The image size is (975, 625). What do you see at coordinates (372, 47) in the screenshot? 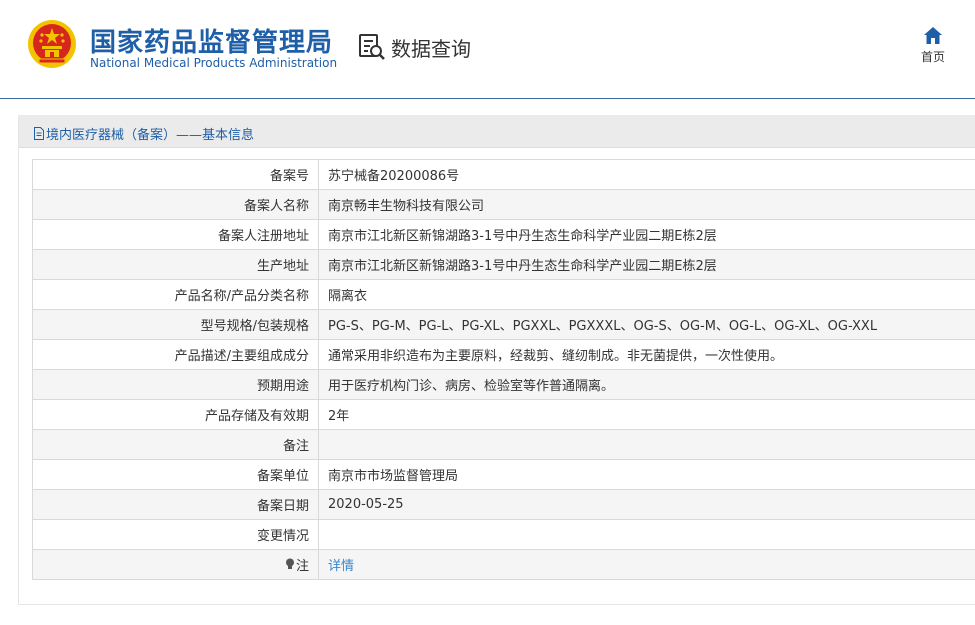
I see `search-document-icon` at bounding box center [372, 47].